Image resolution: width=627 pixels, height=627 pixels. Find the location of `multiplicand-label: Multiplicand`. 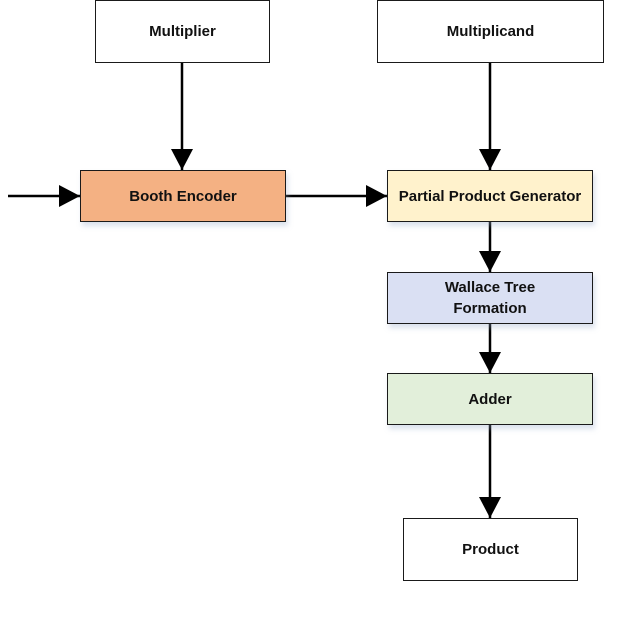

multiplicand-label: Multiplicand is located at coordinates (490, 31).